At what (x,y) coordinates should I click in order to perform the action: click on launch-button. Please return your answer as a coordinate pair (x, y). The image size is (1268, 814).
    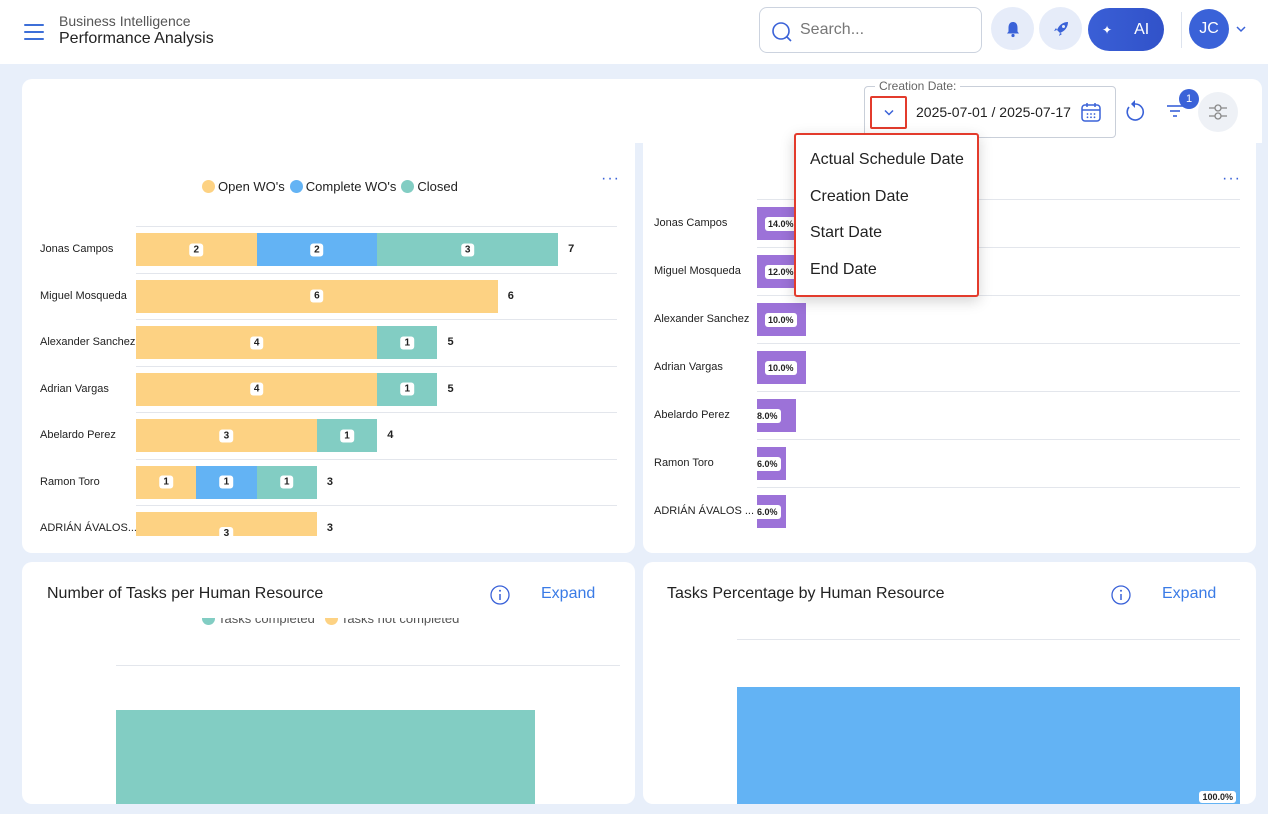
    Looking at the image, I should click on (1060, 28).